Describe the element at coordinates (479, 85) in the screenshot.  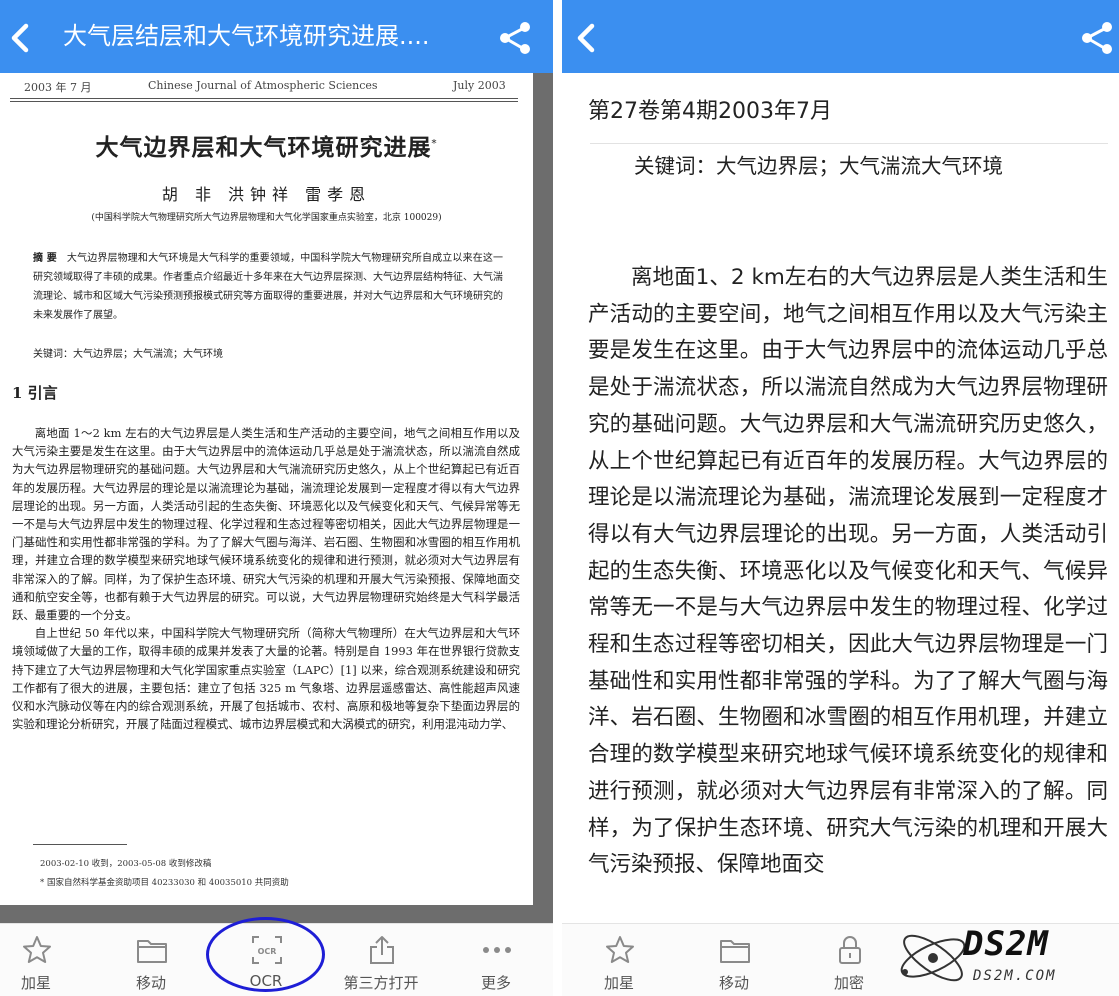
I see `running-header-date-en: July 2003` at that location.